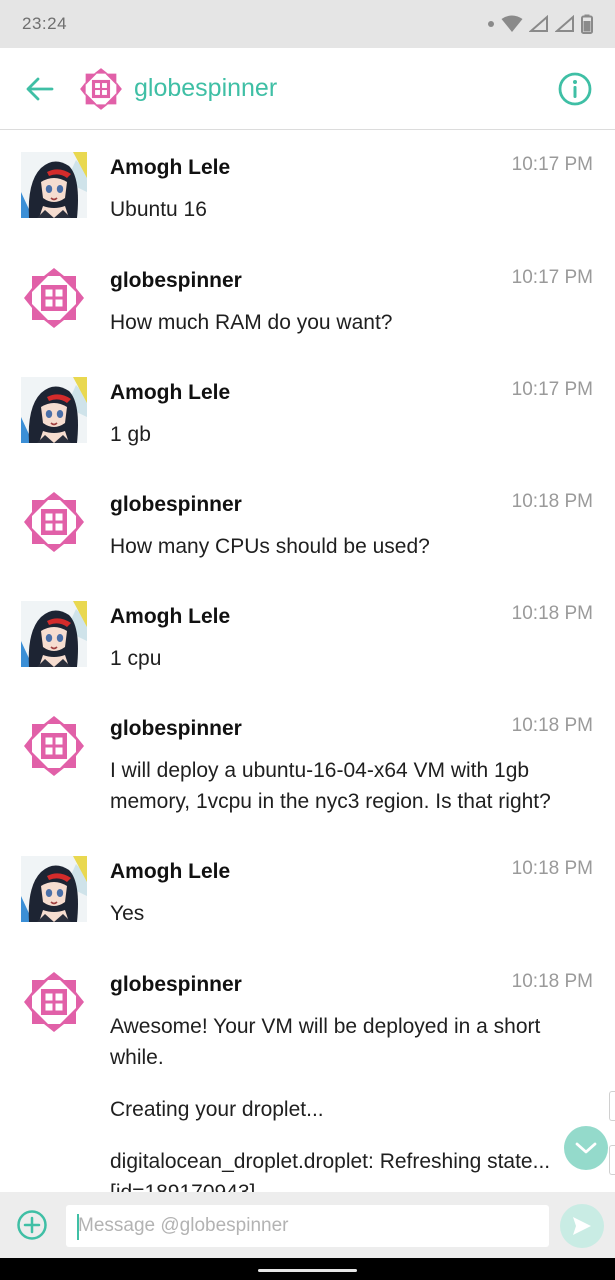 The width and height of the screenshot is (615, 1280). I want to click on send-icon, so click(582, 1226).